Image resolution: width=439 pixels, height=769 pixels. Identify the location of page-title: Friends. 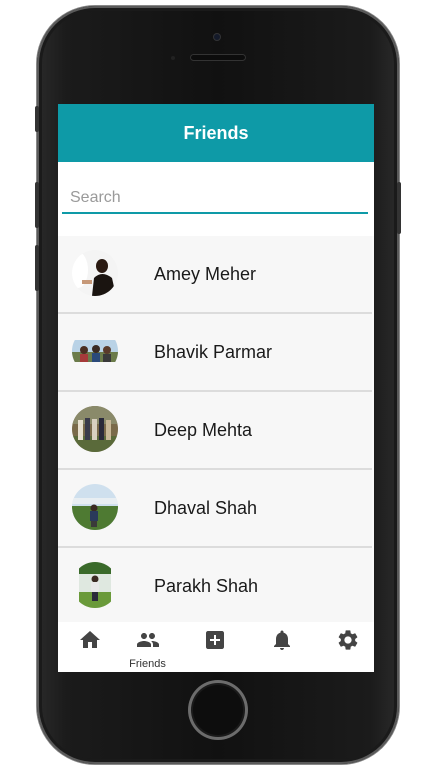
(216, 132).